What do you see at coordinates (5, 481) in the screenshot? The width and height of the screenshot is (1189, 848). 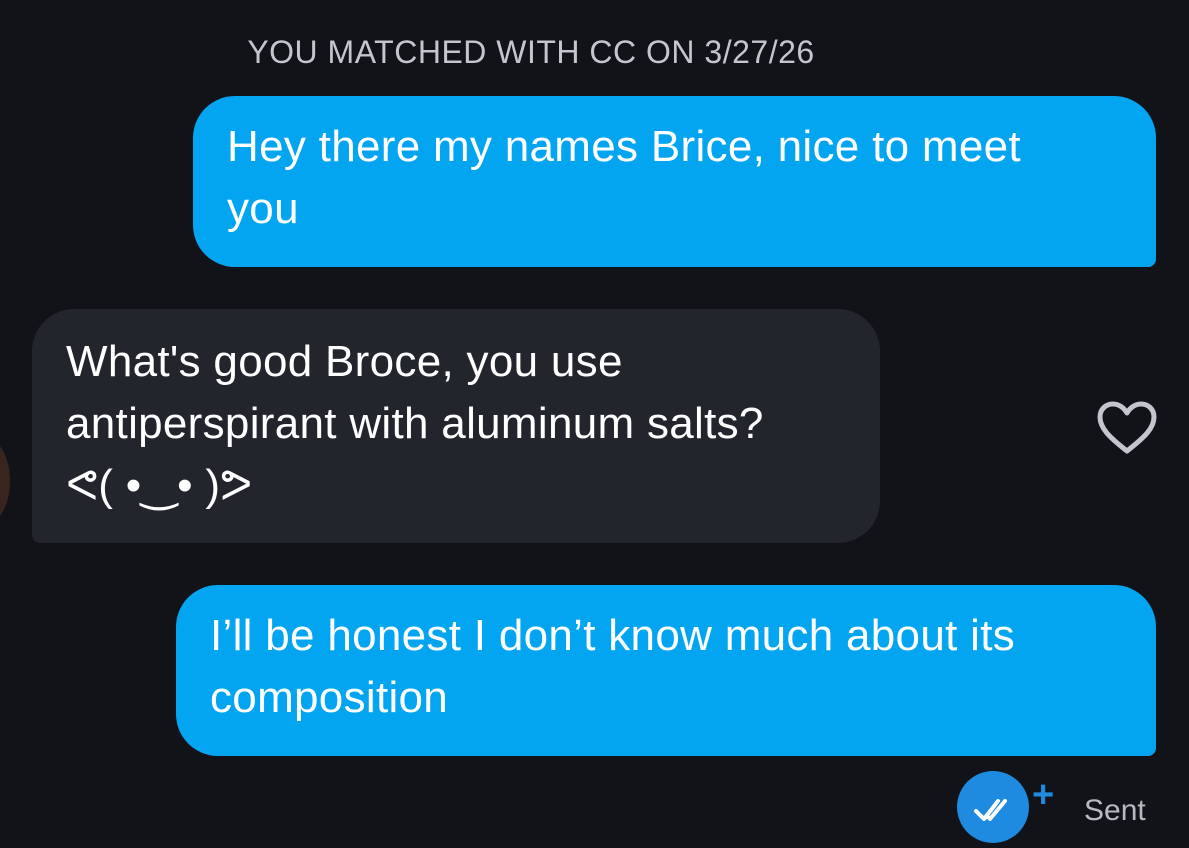 I see `match-avatar` at bounding box center [5, 481].